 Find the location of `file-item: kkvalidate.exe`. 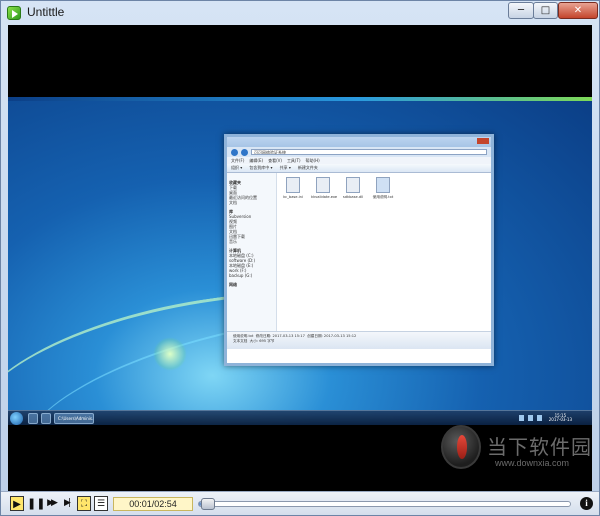

file-item: kkvalidate.exe is located at coordinates (324, 188).